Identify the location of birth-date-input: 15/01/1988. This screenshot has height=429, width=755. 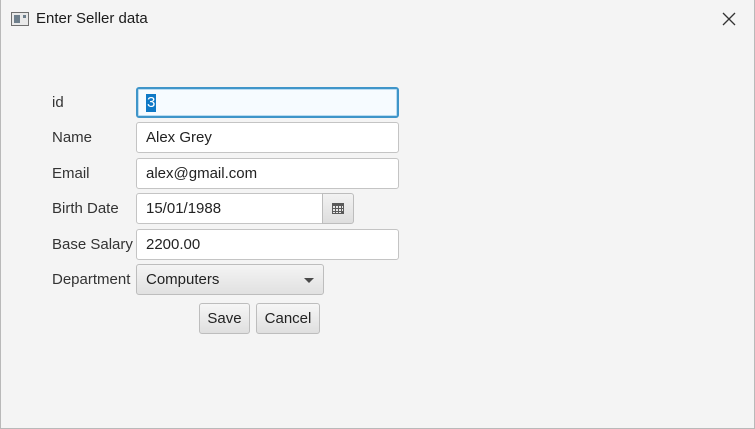
(229, 208).